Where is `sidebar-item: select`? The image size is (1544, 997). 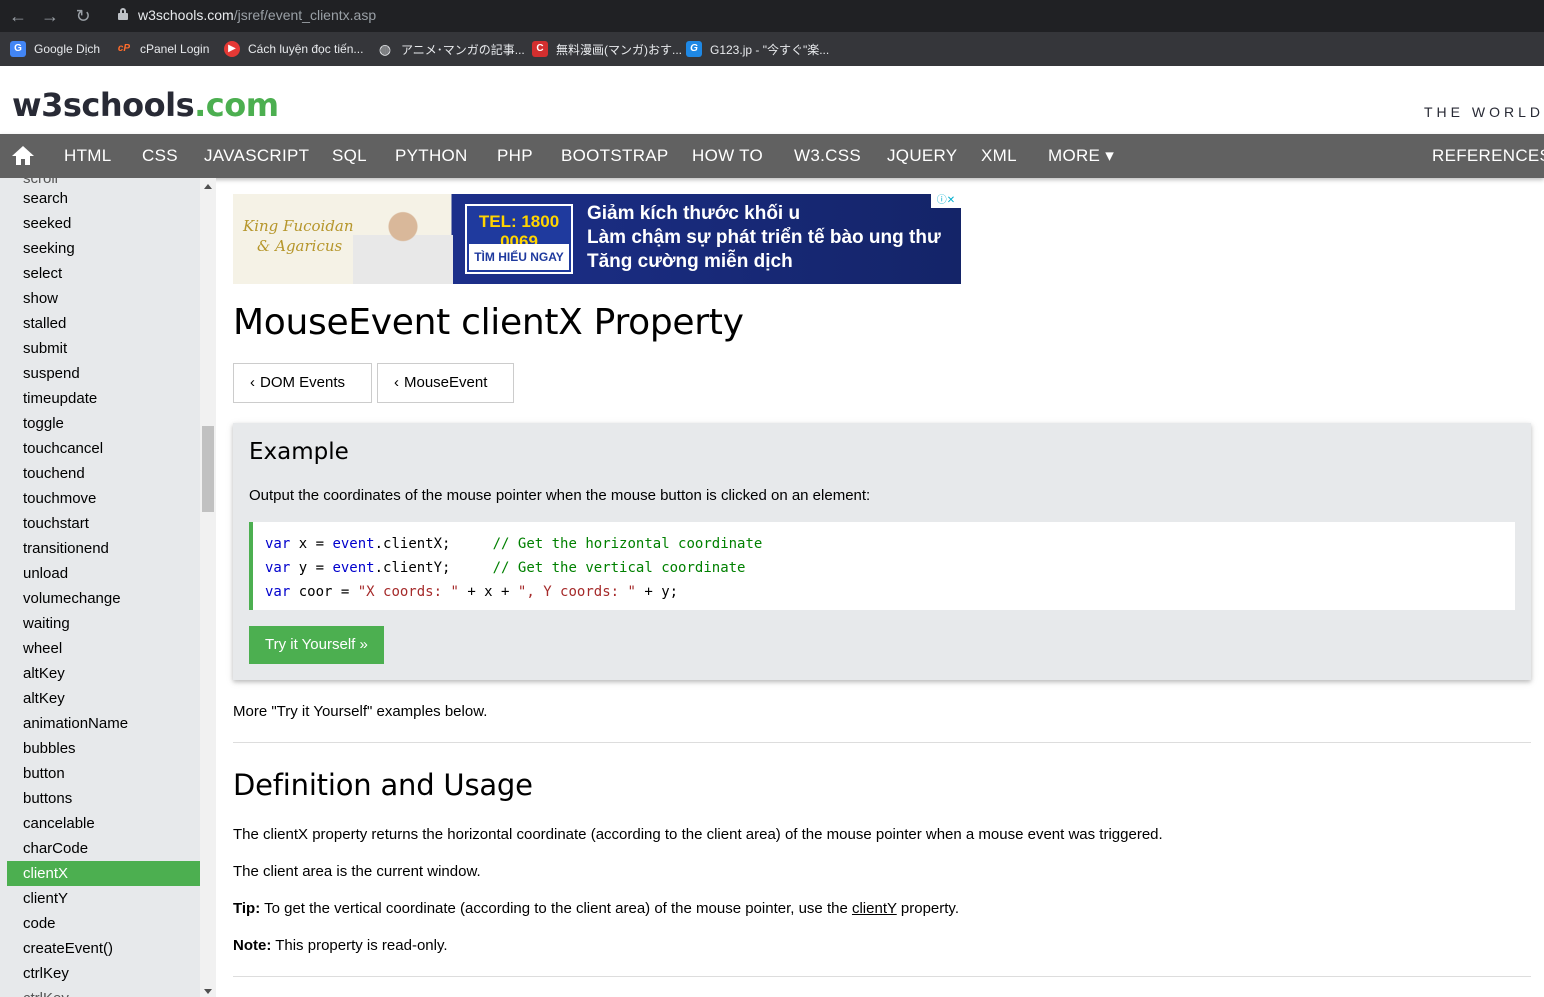
sidebar-item: select is located at coordinates (103, 273).